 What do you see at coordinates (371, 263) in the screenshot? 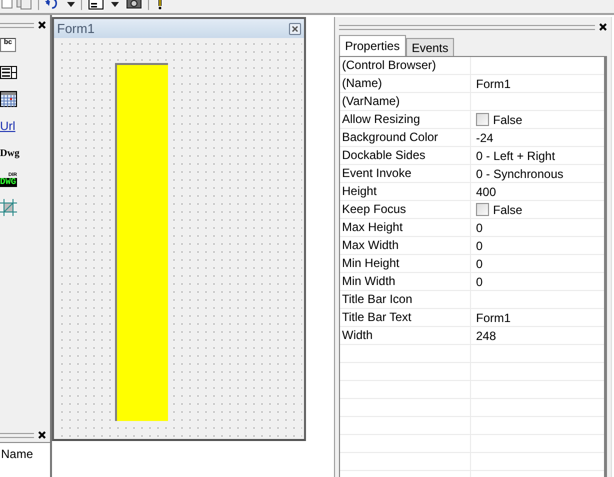
I see `property-name: Min Height` at bounding box center [371, 263].